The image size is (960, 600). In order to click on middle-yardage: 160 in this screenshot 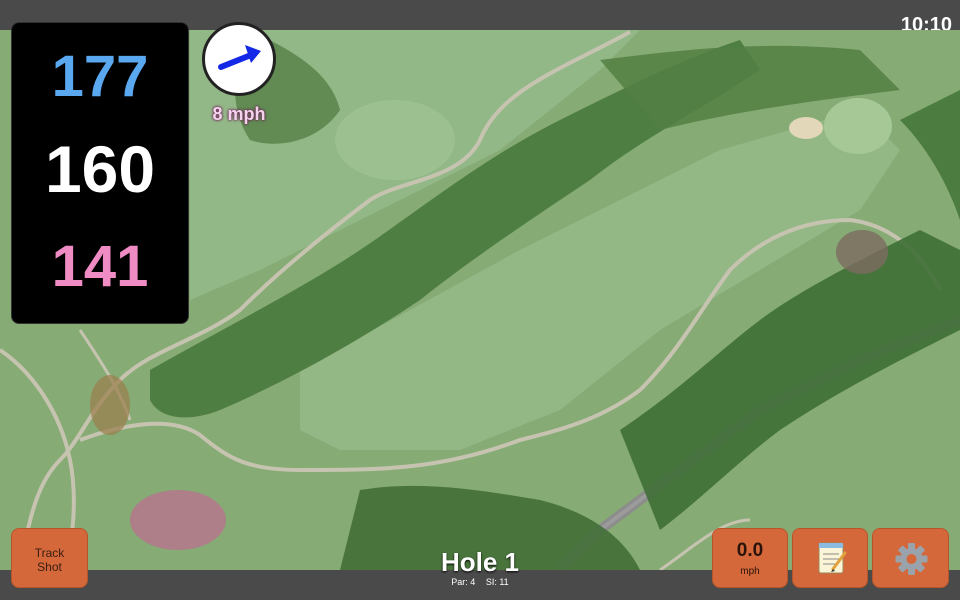, I will do `click(100, 169)`.